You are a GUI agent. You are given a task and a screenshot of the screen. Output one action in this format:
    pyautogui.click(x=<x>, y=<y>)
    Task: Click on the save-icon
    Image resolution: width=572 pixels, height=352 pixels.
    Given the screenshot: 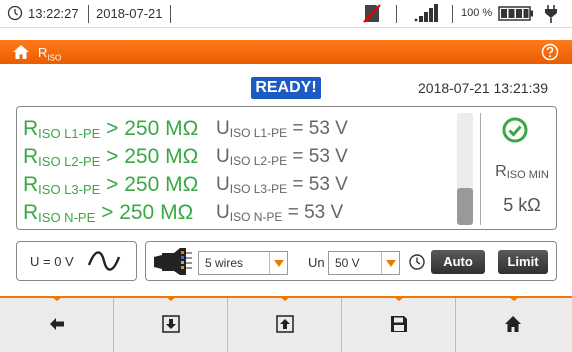 What is the action you would take?
    pyautogui.click(x=399, y=324)
    